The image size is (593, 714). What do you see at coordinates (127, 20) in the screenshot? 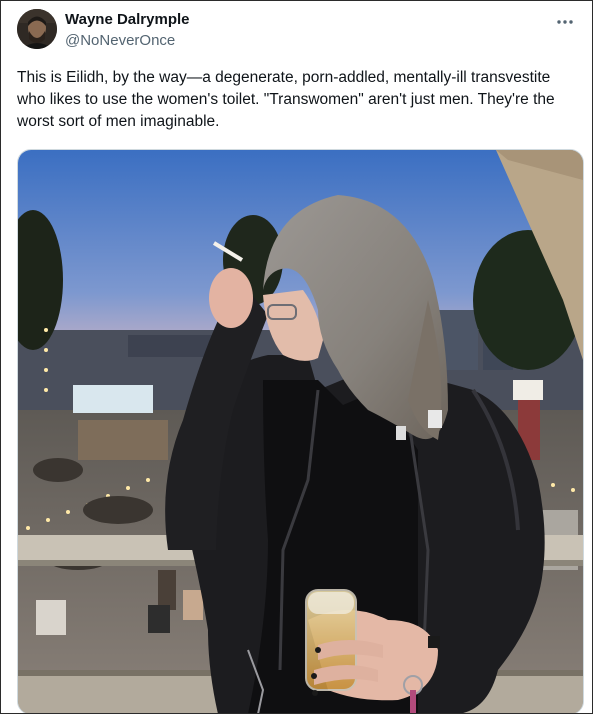
I see `display-name: Wayne Dalrymple` at bounding box center [127, 20].